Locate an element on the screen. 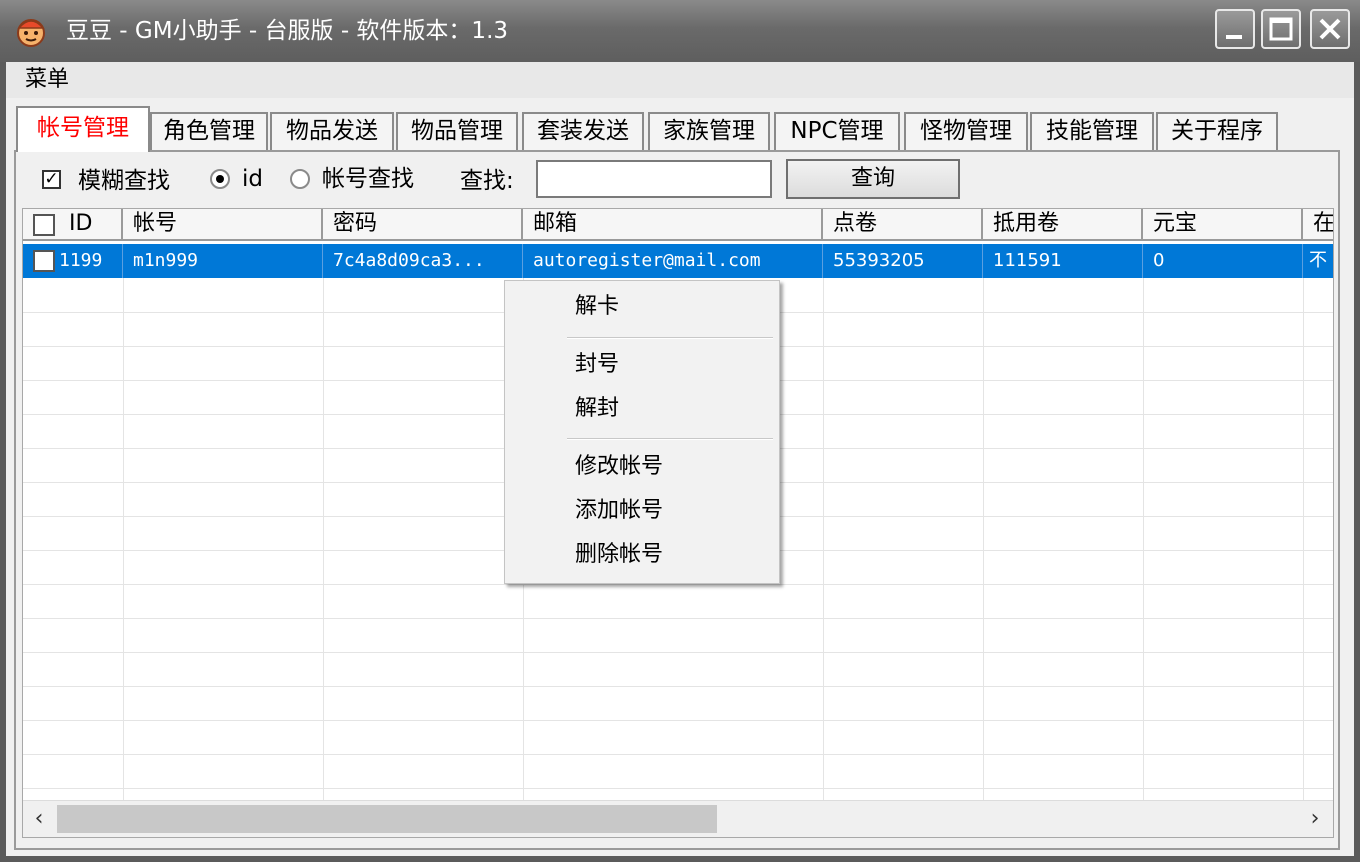 This screenshot has height=862, width=1360. column-header-voucher: 抵用卷 is located at coordinates (1063, 225).